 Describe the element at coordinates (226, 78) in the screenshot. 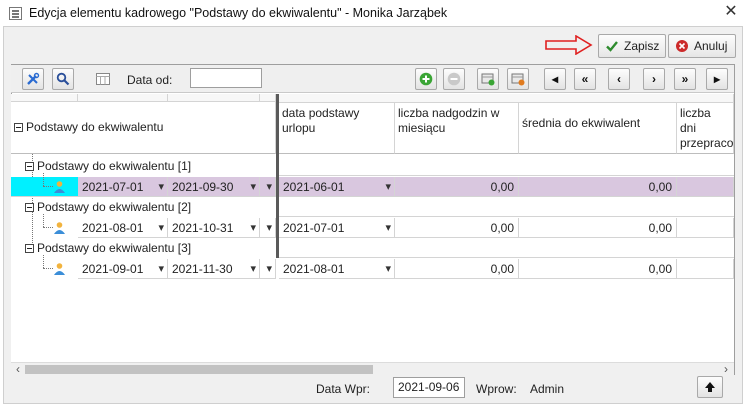

I see `date-from-input` at that location.